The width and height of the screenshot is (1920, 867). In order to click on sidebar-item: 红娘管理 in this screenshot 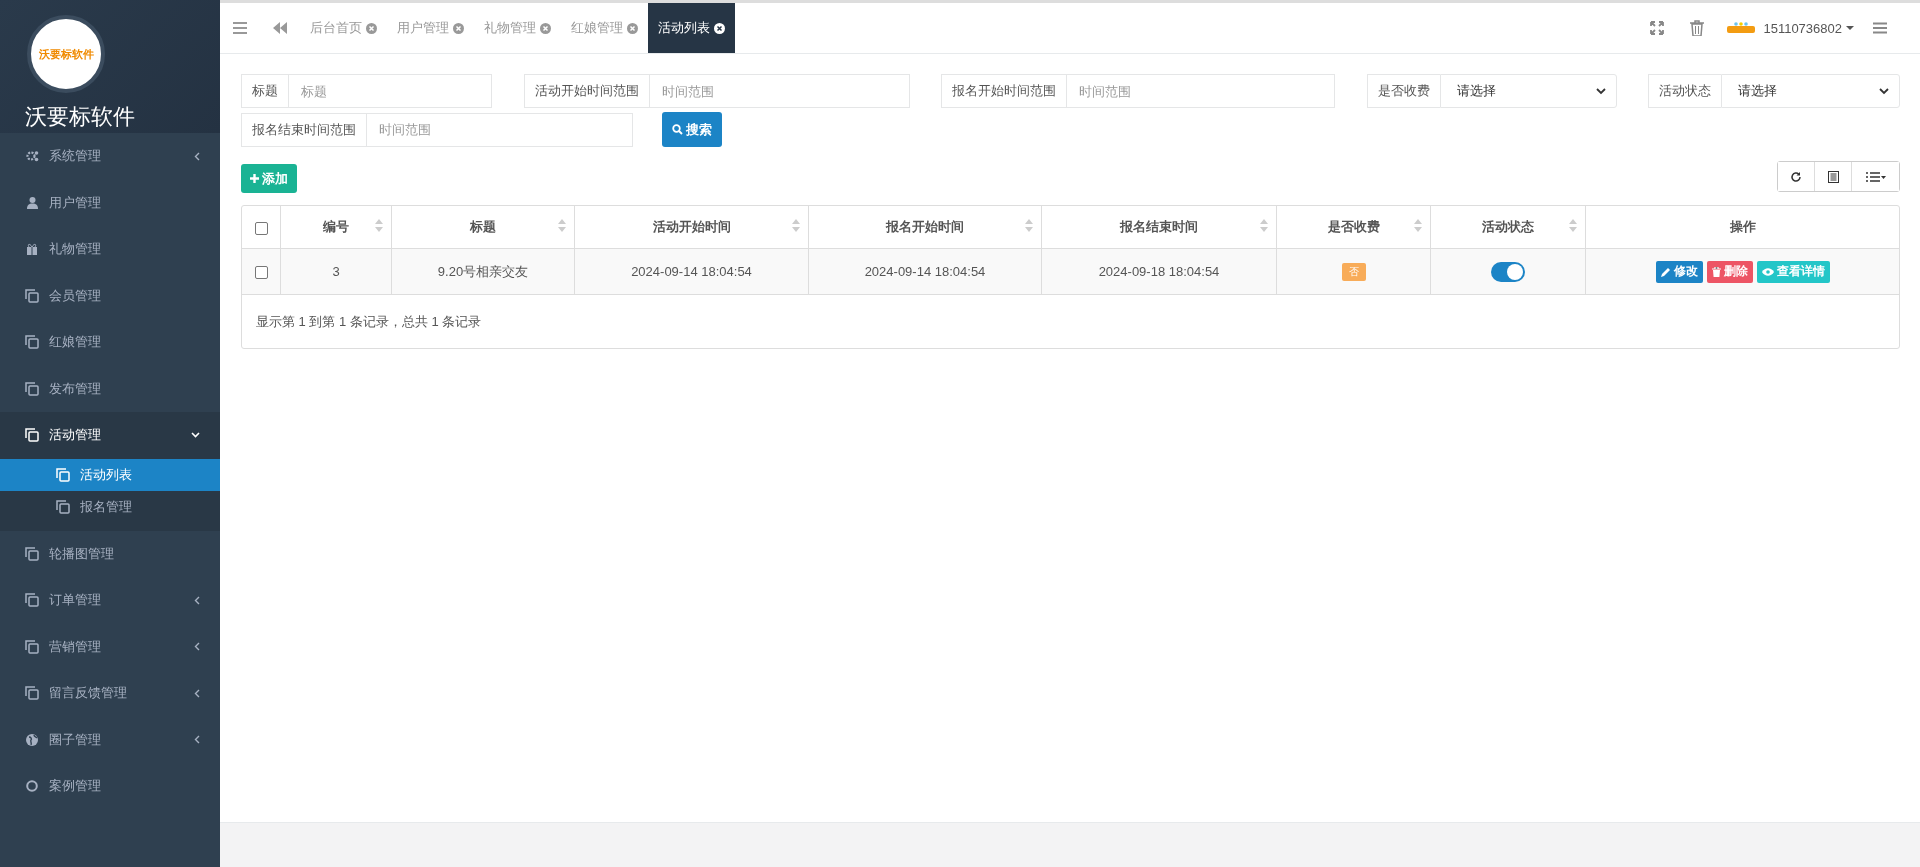, I will do `click(110, 342)`.